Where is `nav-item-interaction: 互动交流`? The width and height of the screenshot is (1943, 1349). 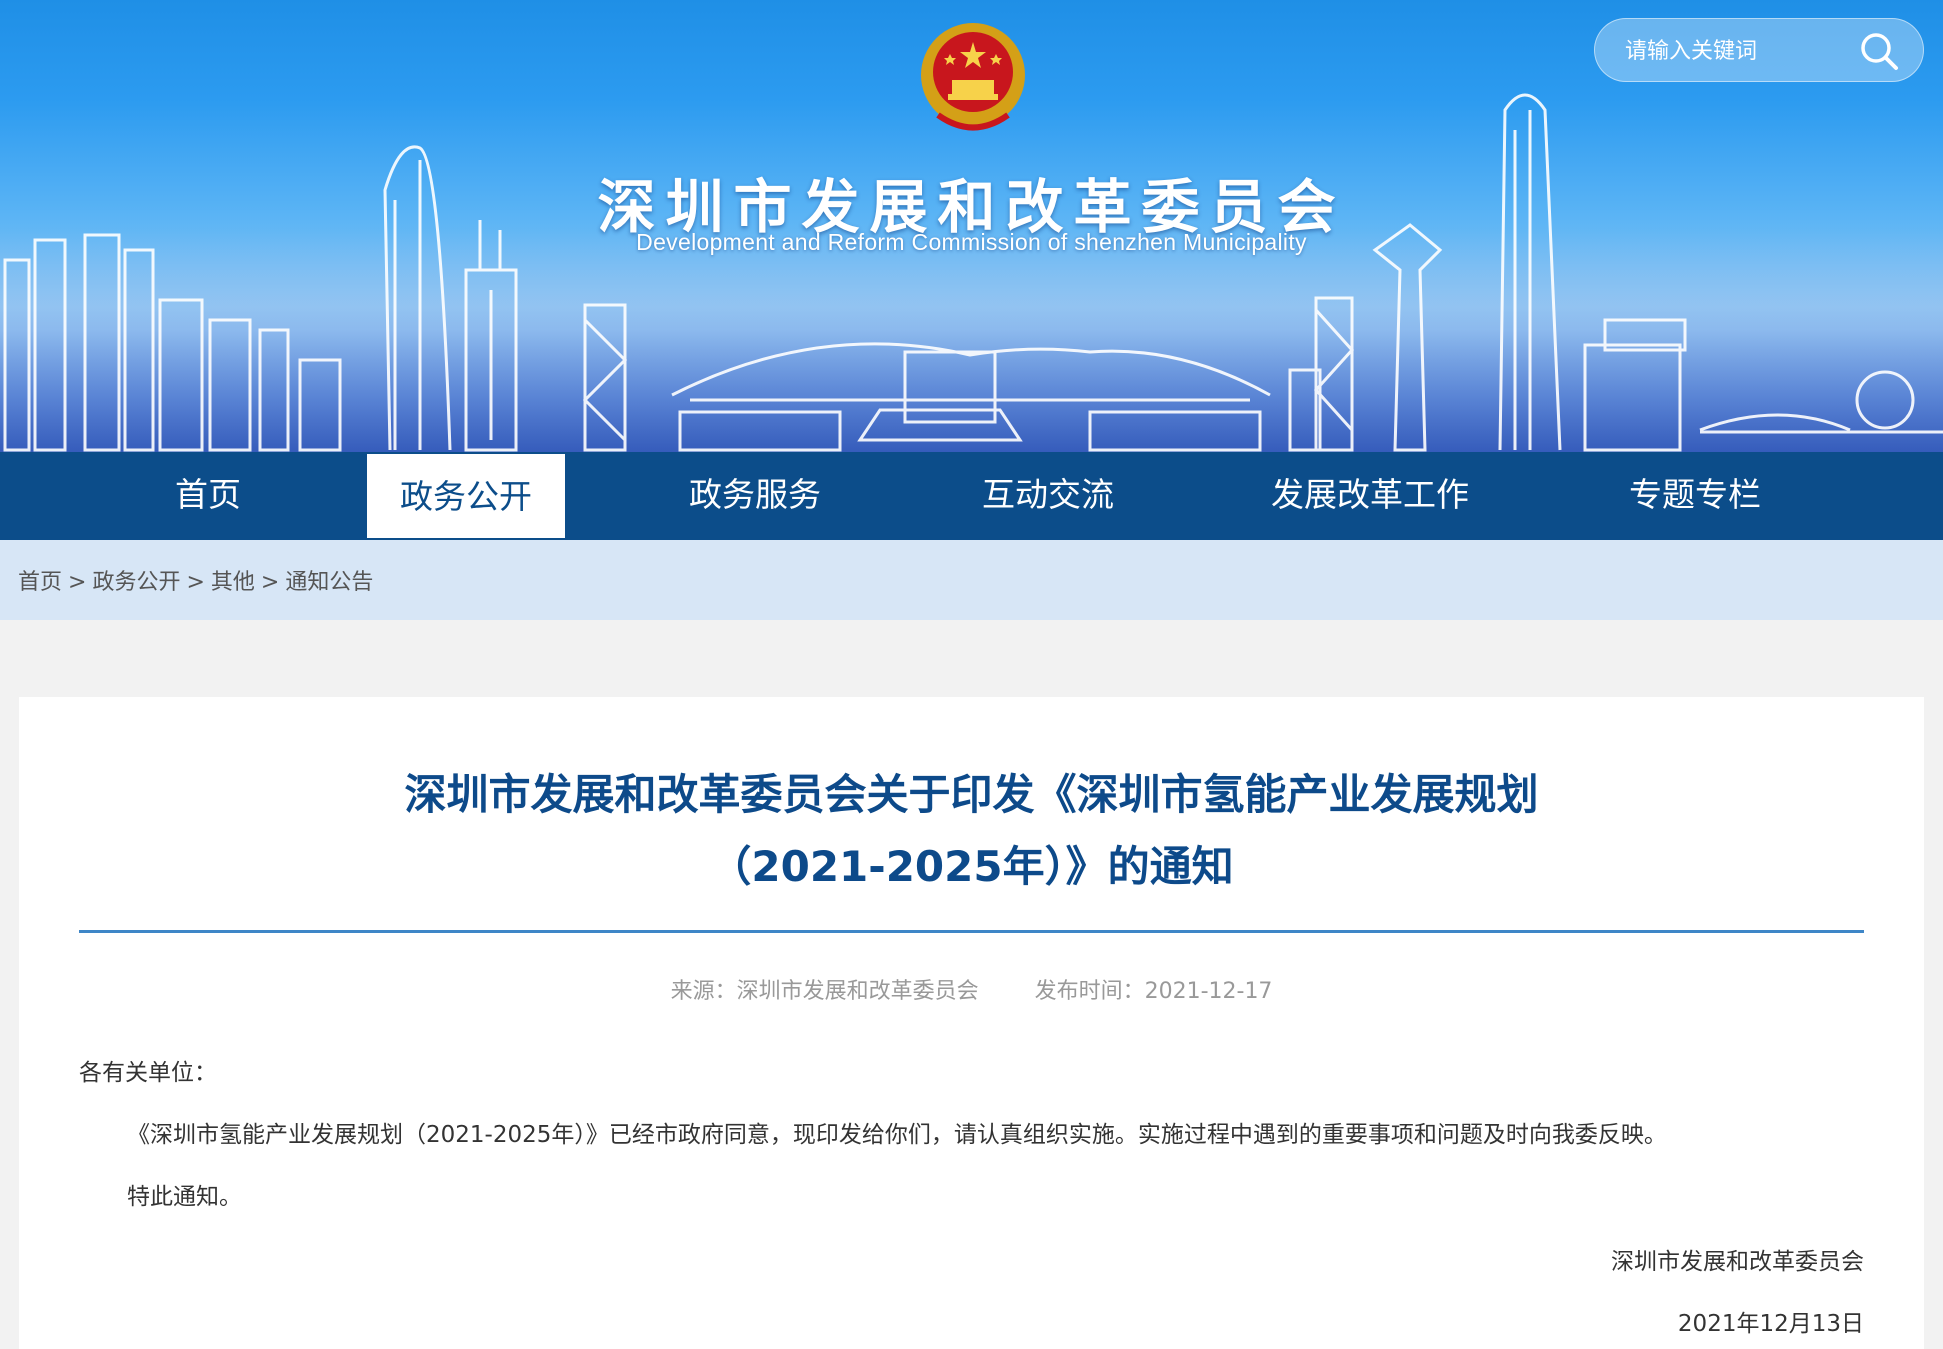
nav-item-interaction: 互动交流 is located at coordinates (1048, 496).